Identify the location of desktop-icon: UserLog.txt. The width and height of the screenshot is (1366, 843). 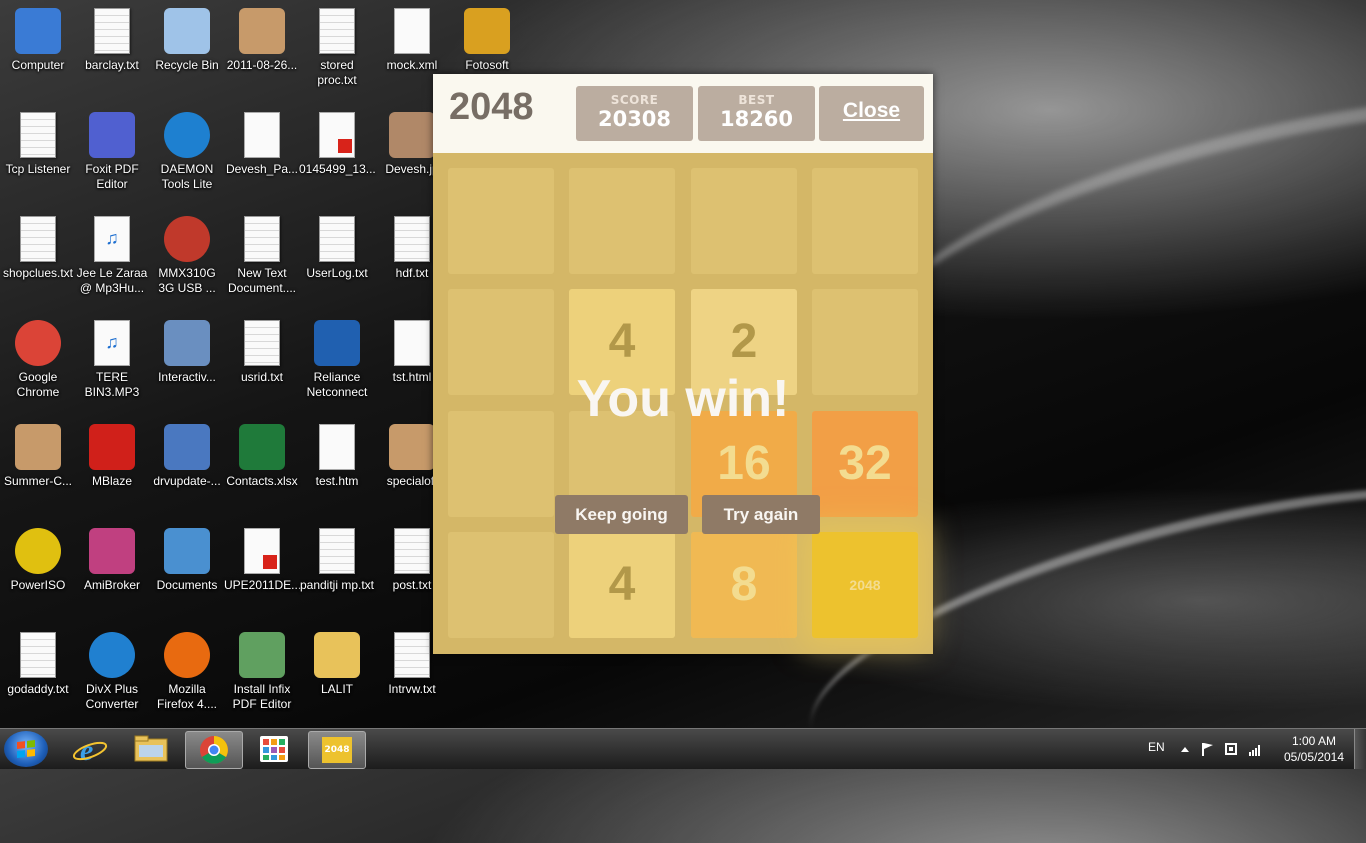
(337, 248).